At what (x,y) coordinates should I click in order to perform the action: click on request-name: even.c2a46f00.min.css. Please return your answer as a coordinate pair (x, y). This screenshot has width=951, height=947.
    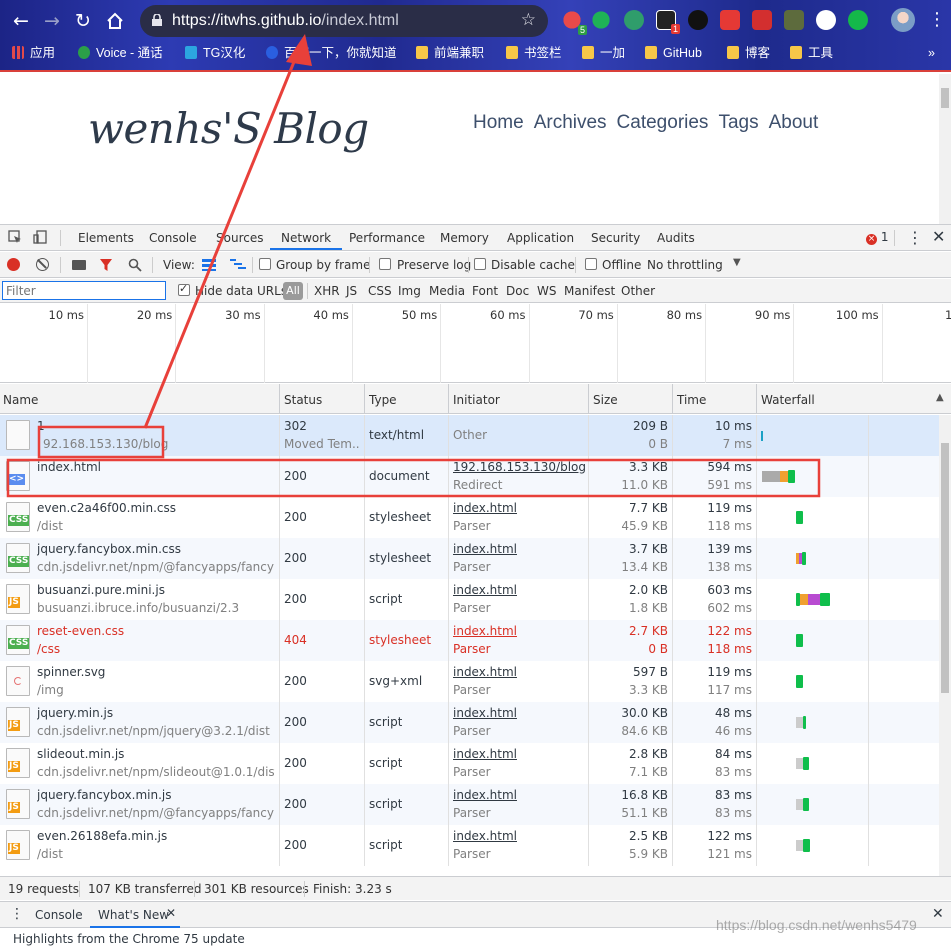
    Looking at the image, I should click on (156, 508).